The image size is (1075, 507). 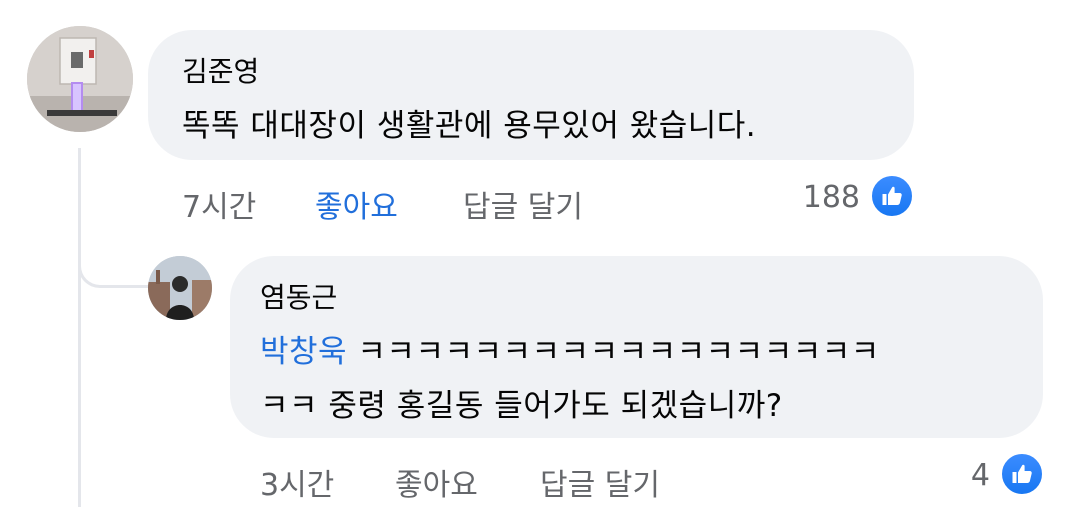 I want to click on thumbs-up-icon, so click(x=892, y=196).